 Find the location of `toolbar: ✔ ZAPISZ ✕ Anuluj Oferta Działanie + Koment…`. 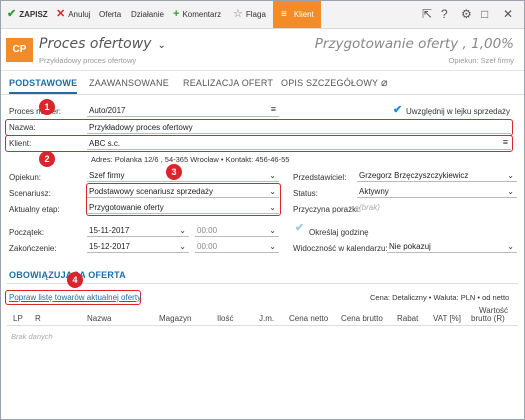

toolbar: ✔ ZAPISZ ✕ Anuluj Oferta Działanie + Koment… is located at coordinates (262, 15).